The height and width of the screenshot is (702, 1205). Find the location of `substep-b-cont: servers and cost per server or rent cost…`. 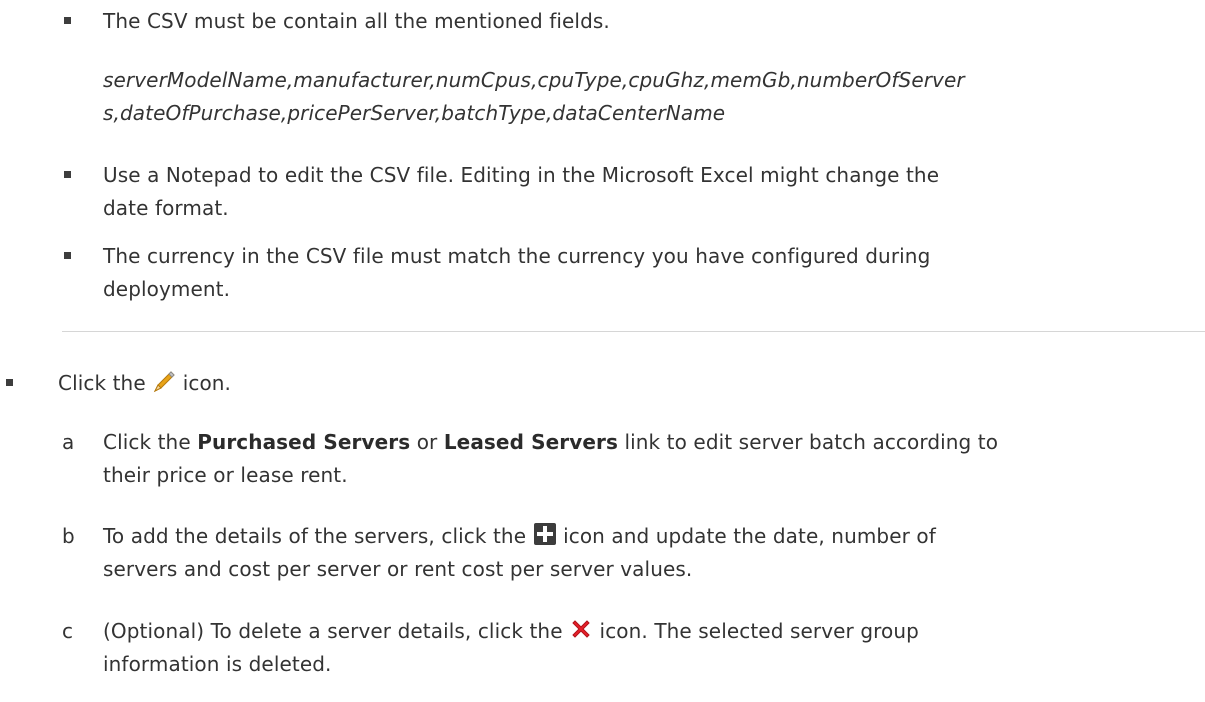

substep-b-cont: servers and cost per server or rent cost… is located at coordinates (398, 569).